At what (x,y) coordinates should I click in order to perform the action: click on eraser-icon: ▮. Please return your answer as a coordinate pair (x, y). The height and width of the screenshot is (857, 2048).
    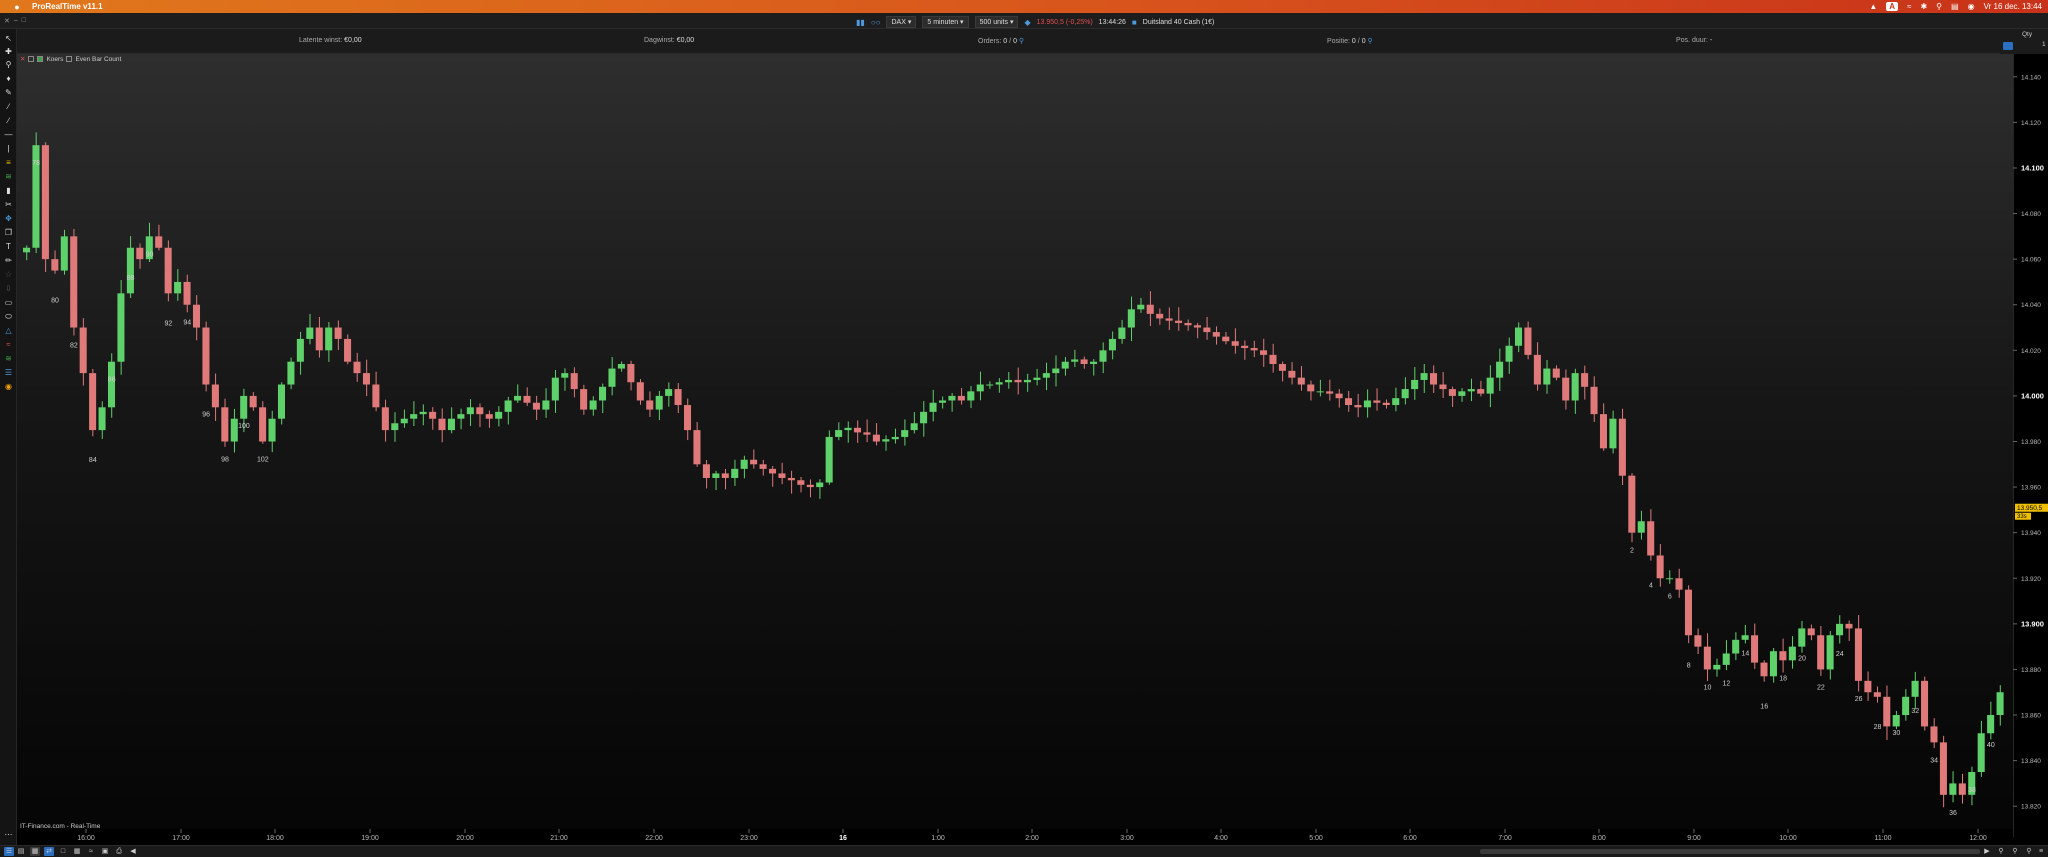
    Looking at the image, I should click on (8, 190).